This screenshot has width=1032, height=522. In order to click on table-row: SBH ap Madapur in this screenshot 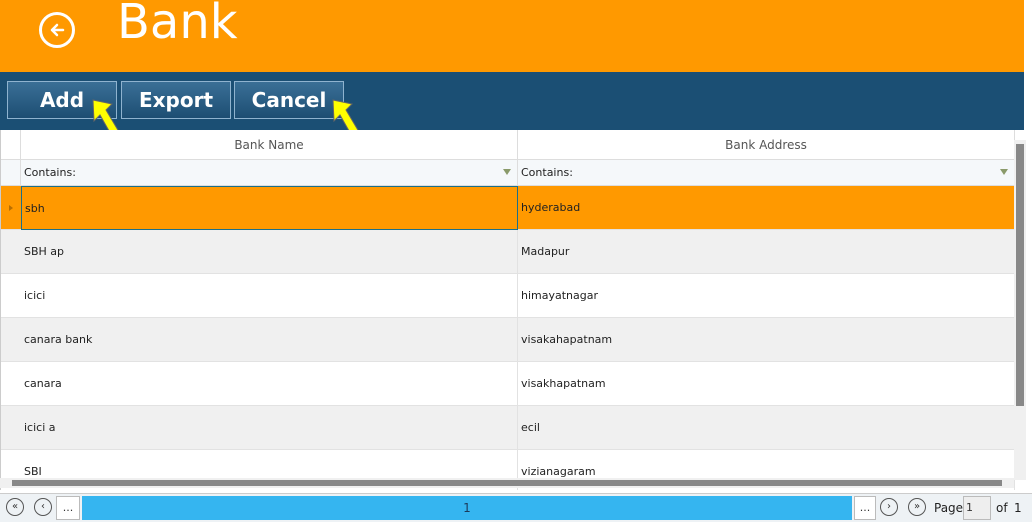, I will do `click(508, 252)`.